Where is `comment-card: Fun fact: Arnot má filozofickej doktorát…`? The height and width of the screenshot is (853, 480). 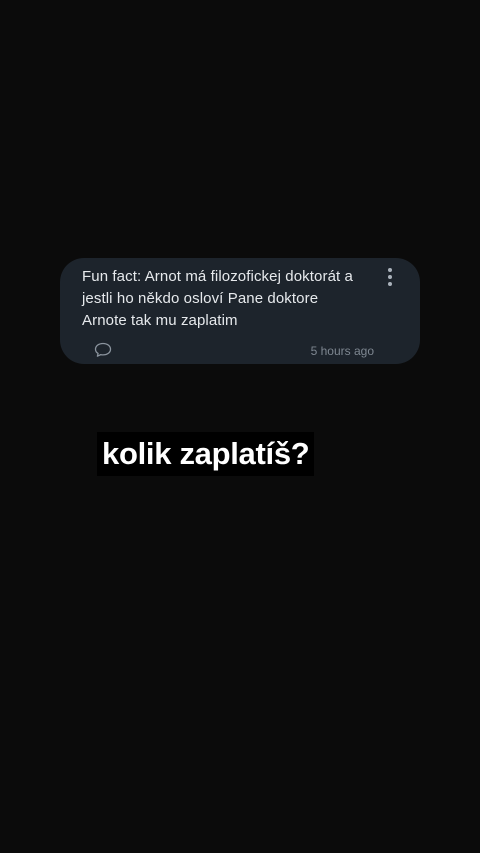 comment-card: Fun fact: Arnot má filozofickej doktorát… is located at coordinates (240, 311).